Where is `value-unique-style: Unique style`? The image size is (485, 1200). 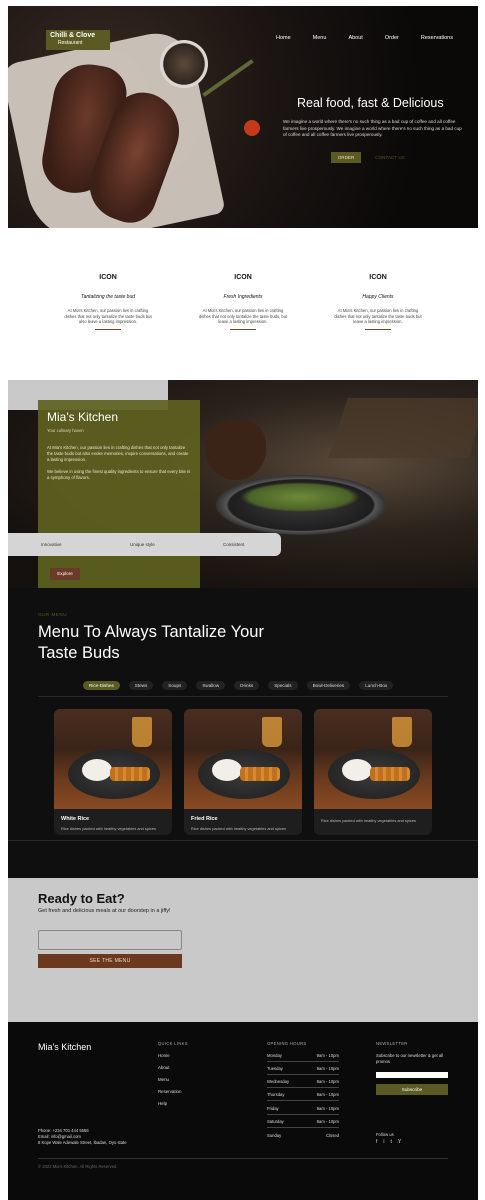 value-unique-style: Unique style is located at coordinates (142, 544).